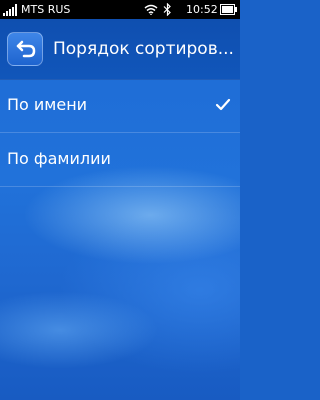 The image size is (320, 400). Describe the element at coordinates (120, 9) in the screenshot. I see `status-bar: MTS RUS 10:52` at that location.